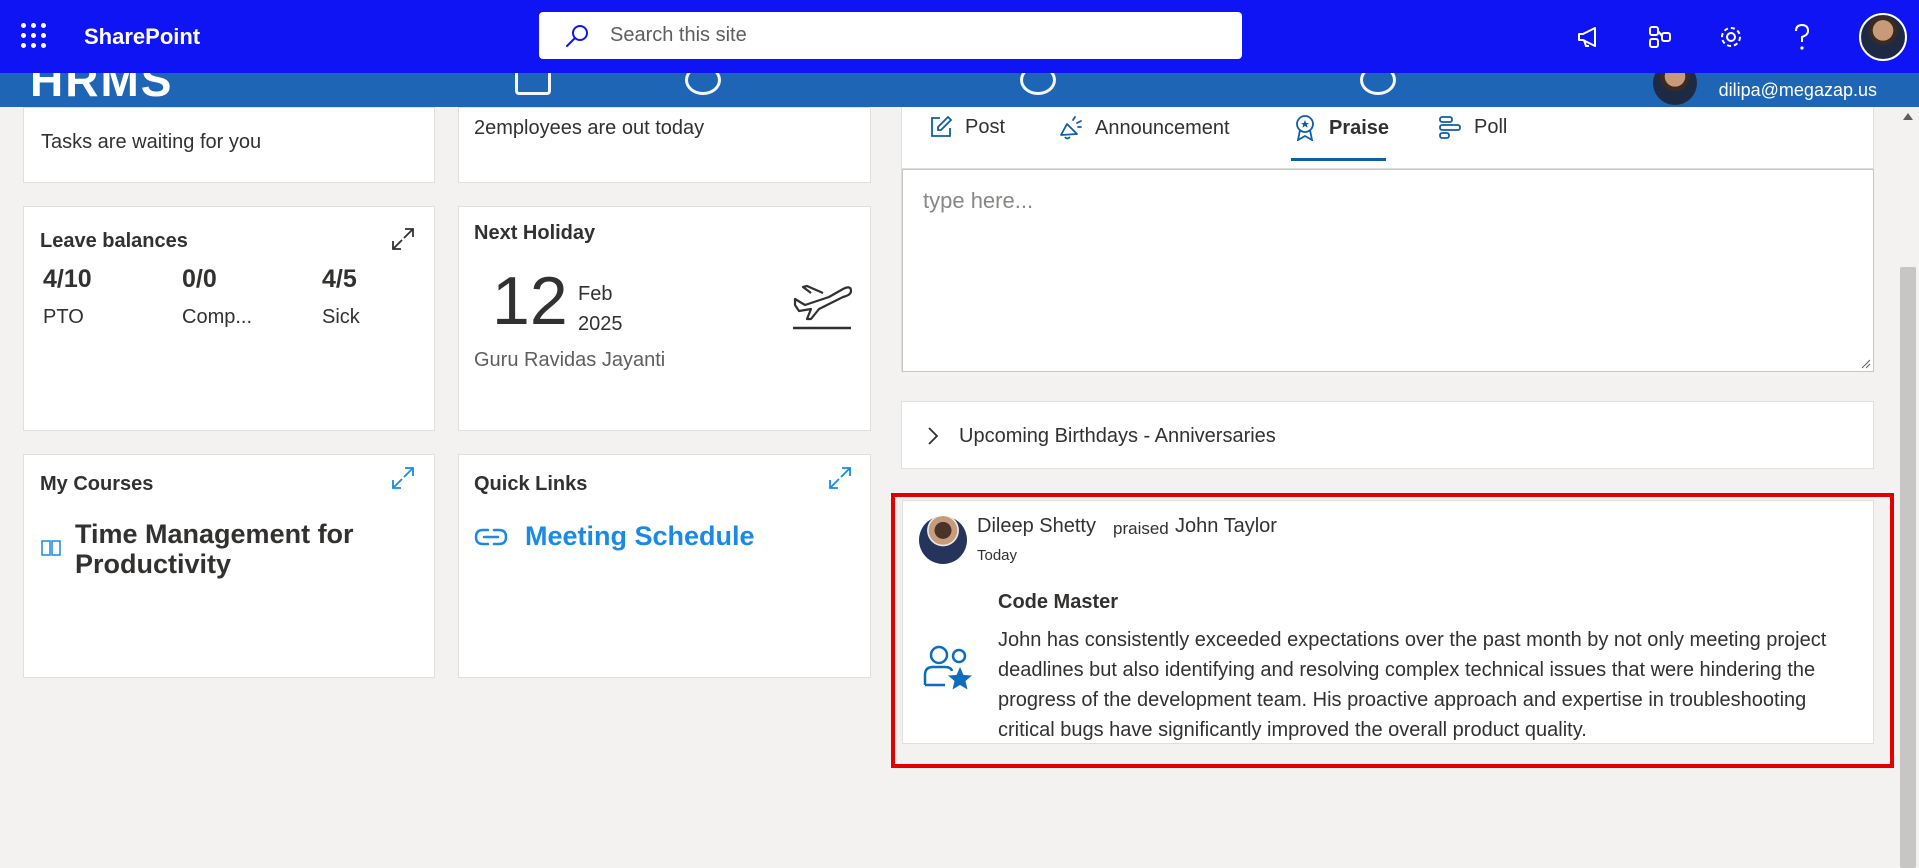  I want to click on tab-praise: Praise, so click(1341, 128).